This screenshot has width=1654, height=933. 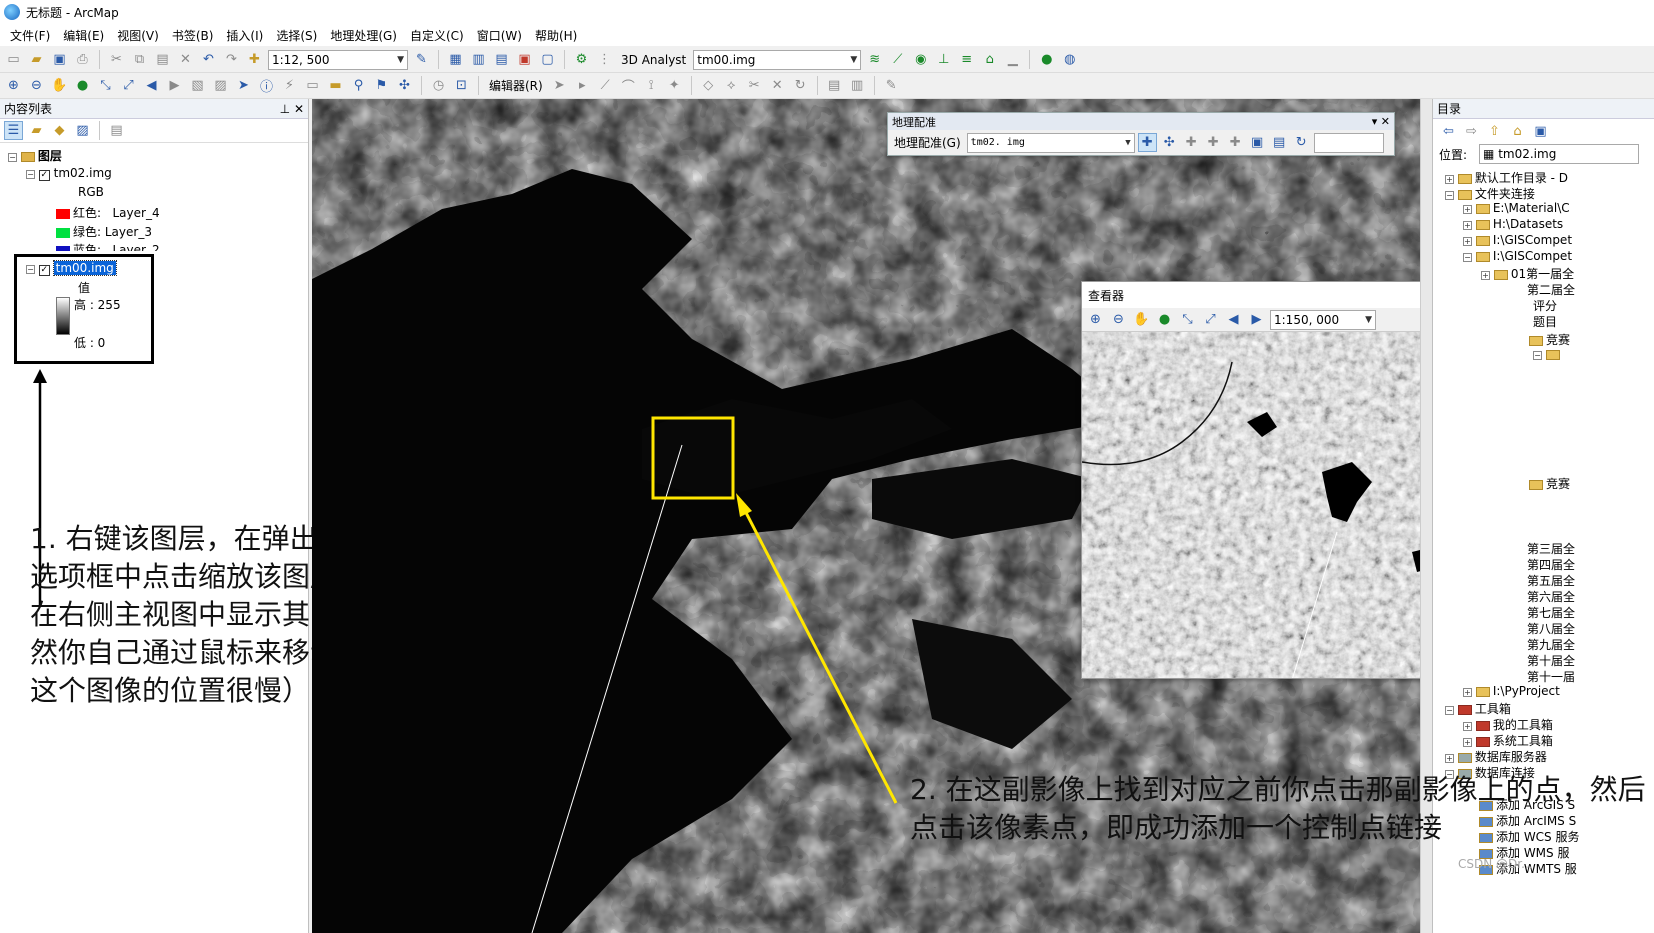 What do you see at coordinates (547, 59) in the screenshot?
I see `python-window-icon: ▢` at bounding box center [547, 59].